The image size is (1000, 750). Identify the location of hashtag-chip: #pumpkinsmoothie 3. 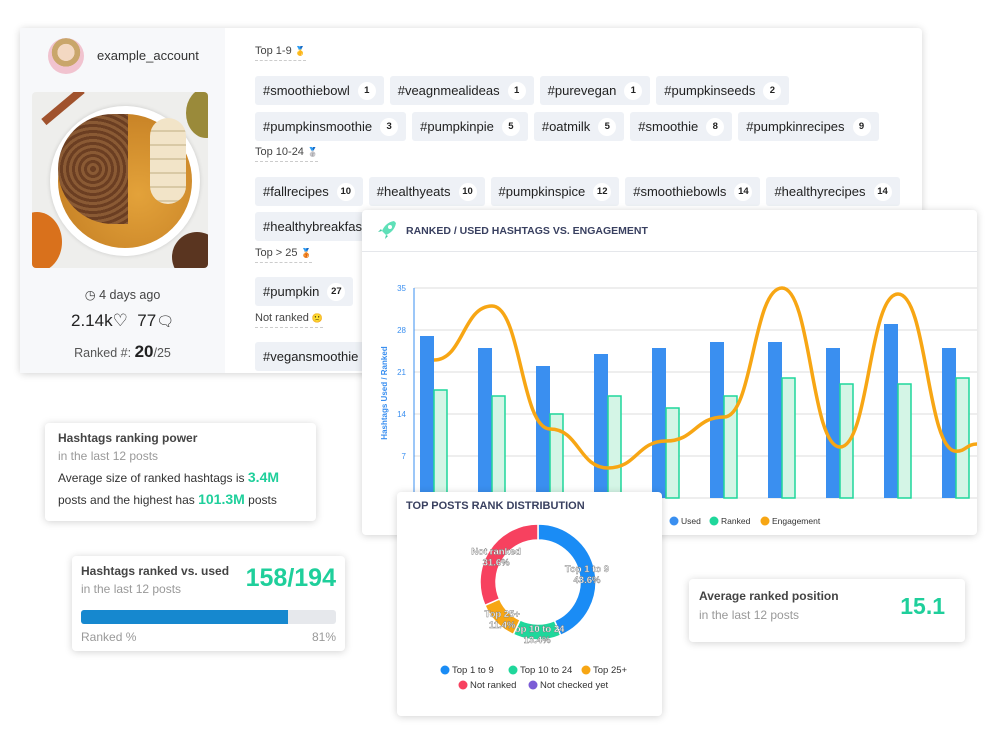
(331, 126).